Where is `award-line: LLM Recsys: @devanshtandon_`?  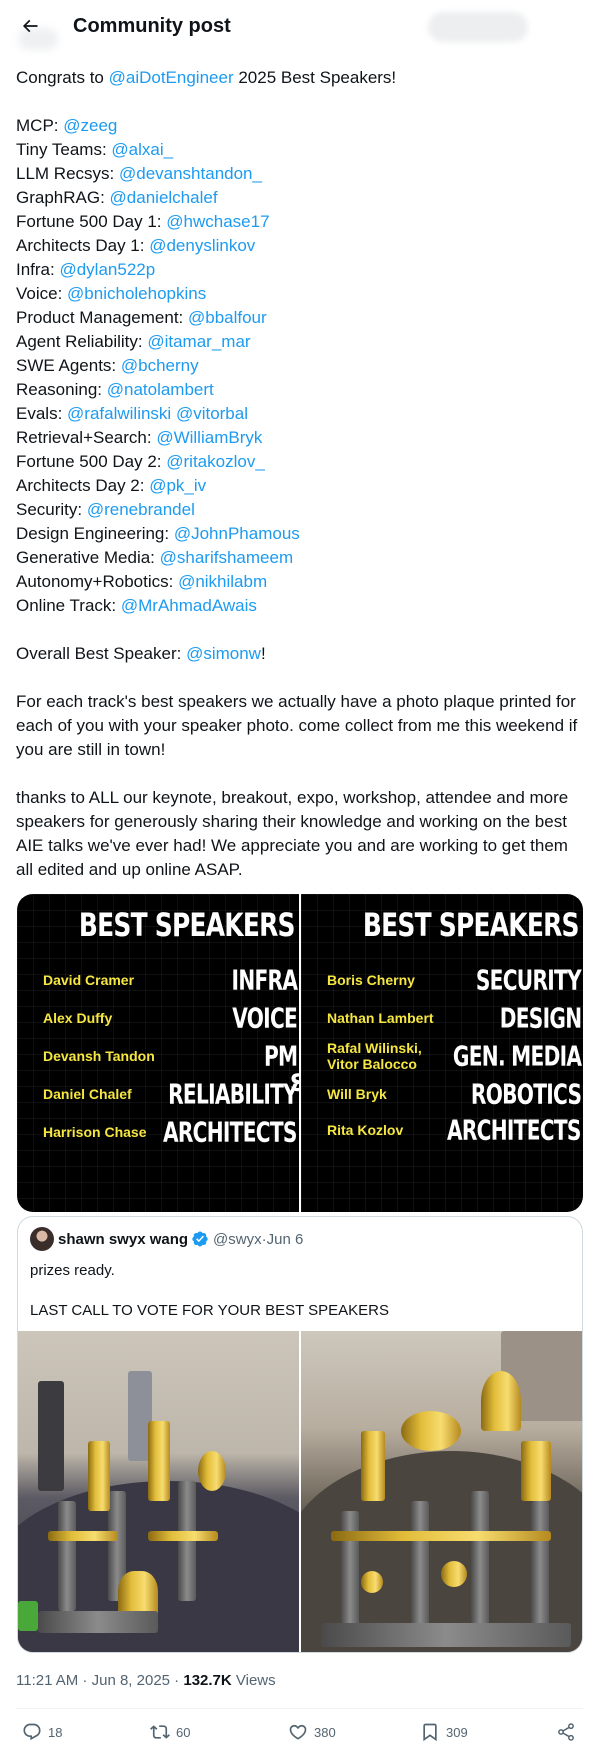 award-line: LLM Recsys: @devanshtandon_ is located at coordinates (298, 174).